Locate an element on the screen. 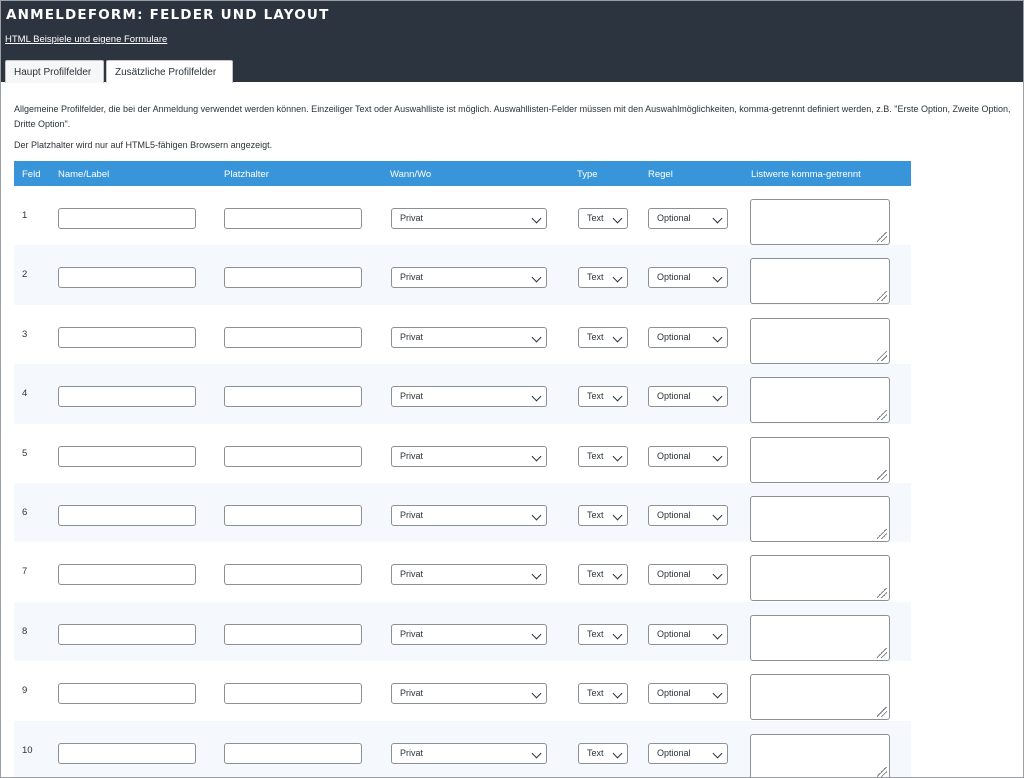  field-number: 9 is located at coordinates (25, 691).